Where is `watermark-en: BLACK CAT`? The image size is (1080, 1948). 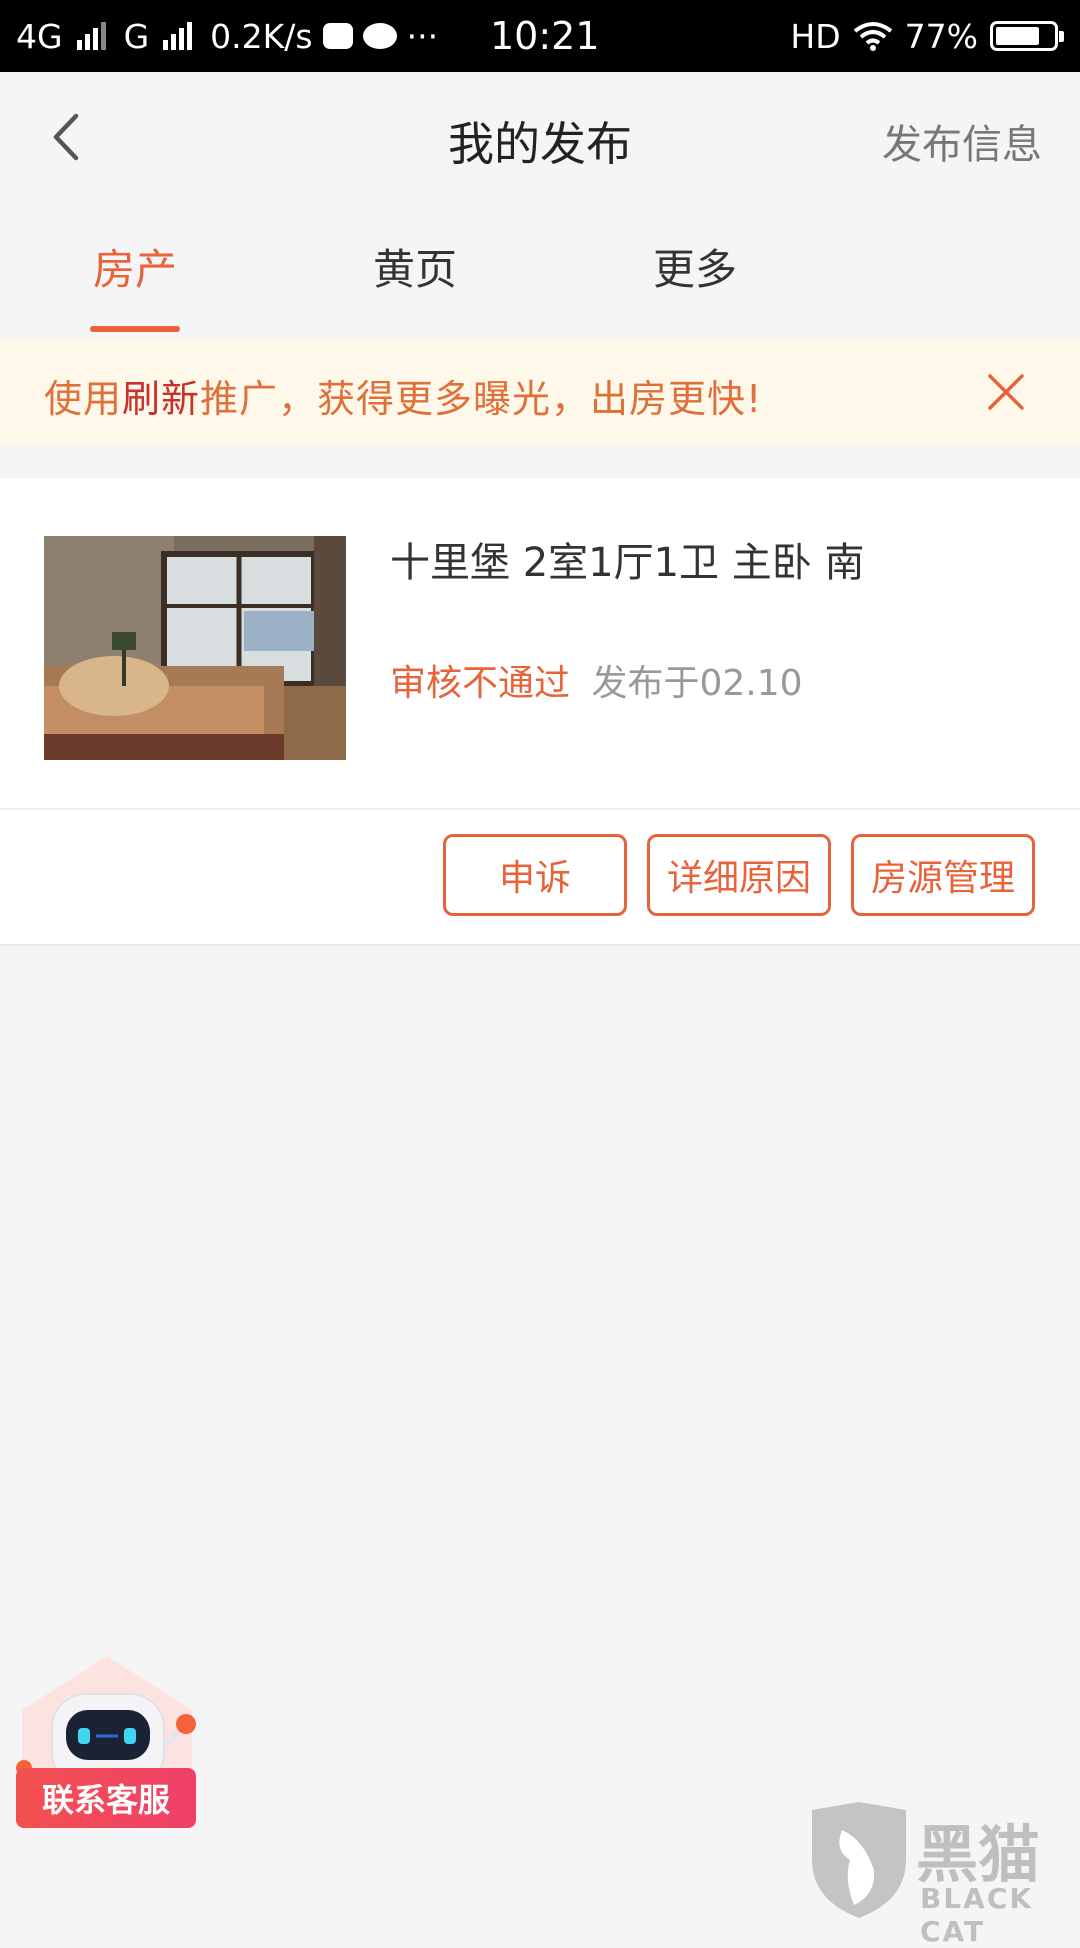
watermark-en: BLACK CAT is located at coordinates (977, 1915).